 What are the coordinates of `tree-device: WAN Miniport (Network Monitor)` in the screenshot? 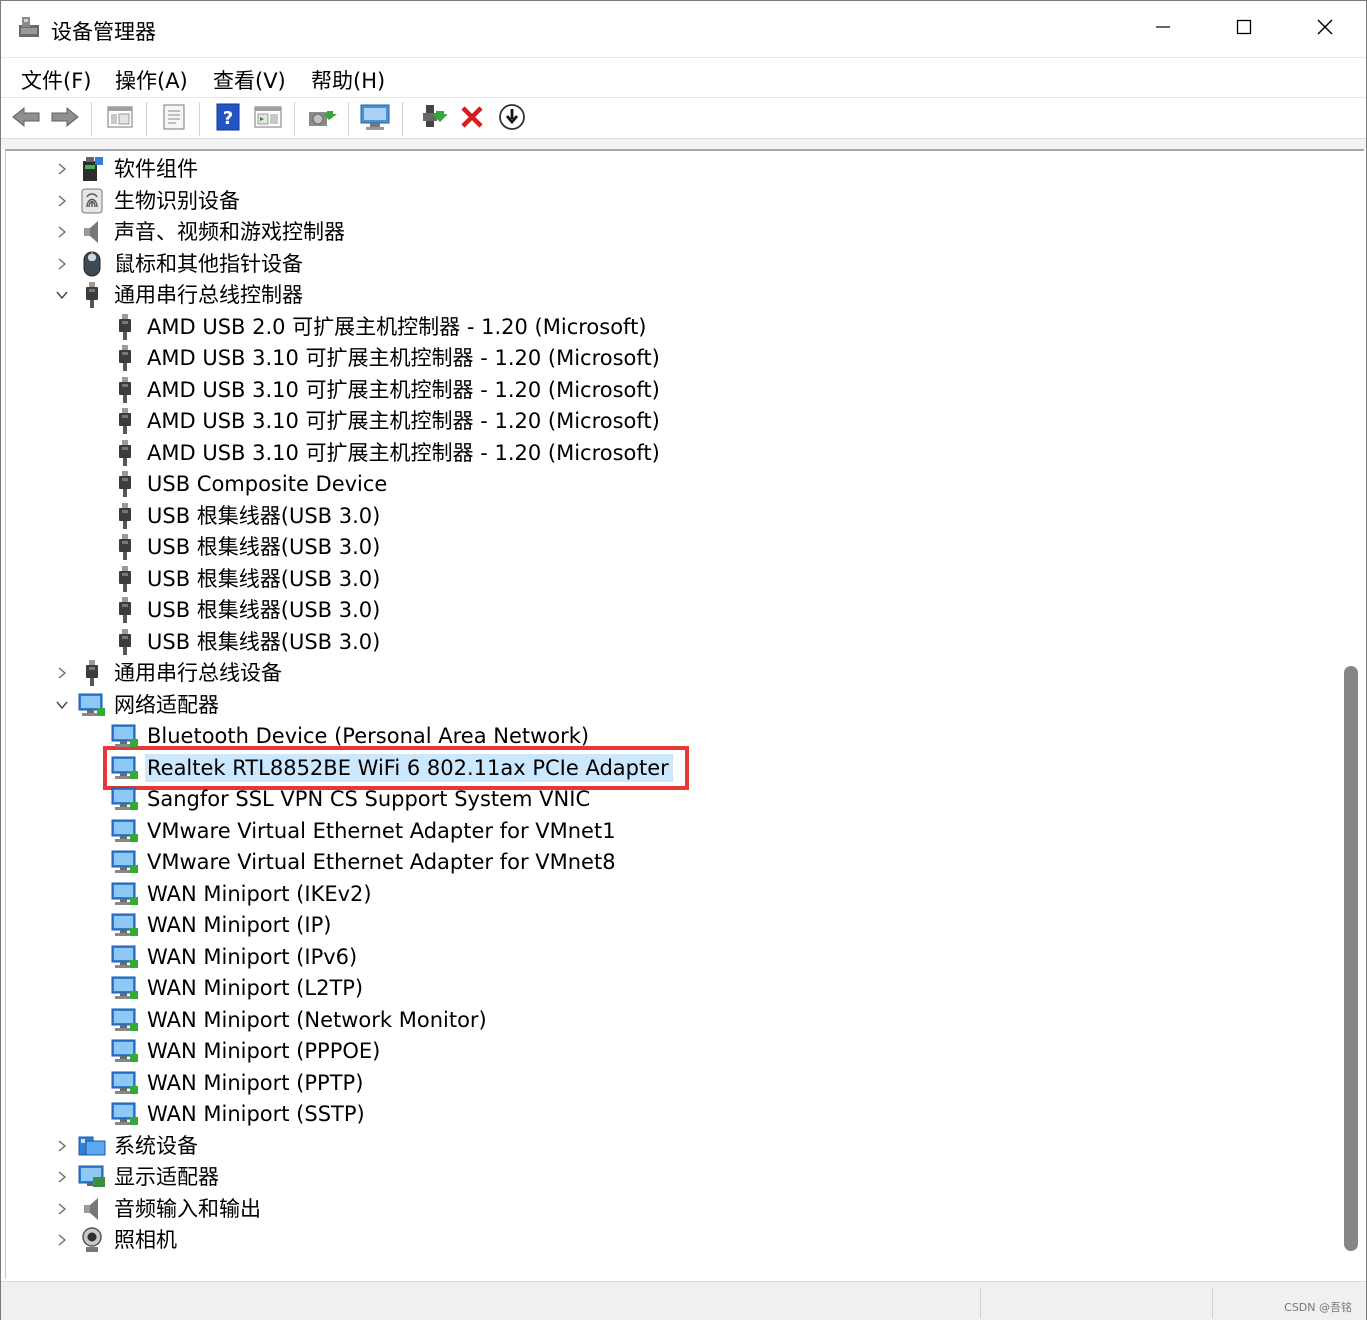 It's located at (301, 1020).